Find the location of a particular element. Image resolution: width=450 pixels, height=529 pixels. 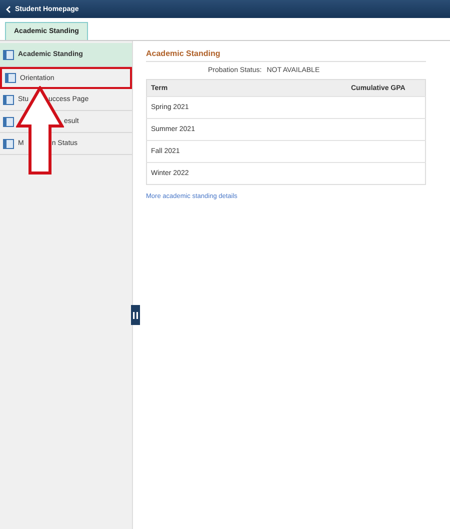

section-title: Academic Standing is located at coordinates (286, 55).